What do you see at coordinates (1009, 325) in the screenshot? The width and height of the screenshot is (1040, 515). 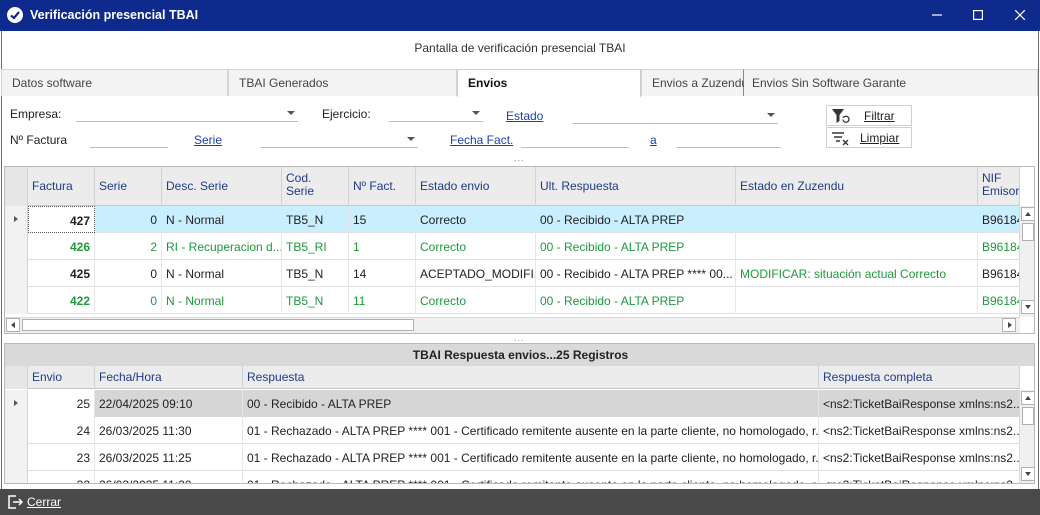 I see `scroll-right-button` at bounding box center [1009, 325].